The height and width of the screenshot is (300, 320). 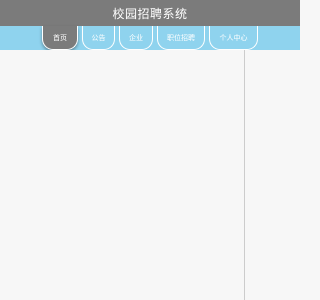 I want to click on tab-personal-center-label: 个人中心, so click(x=233, y=37).